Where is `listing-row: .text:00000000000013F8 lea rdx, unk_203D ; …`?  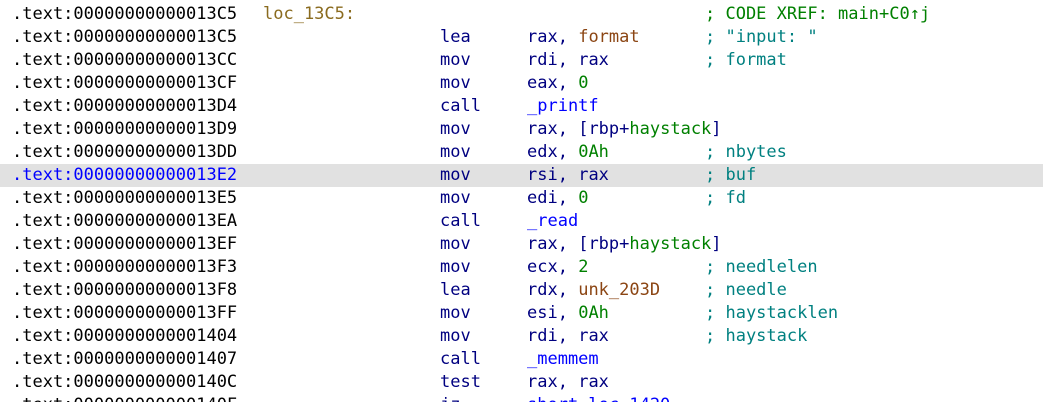 listing-row: .text:00000000000013F8 lea rdx, unk_203D ; … is located at coordinates (521, 290).